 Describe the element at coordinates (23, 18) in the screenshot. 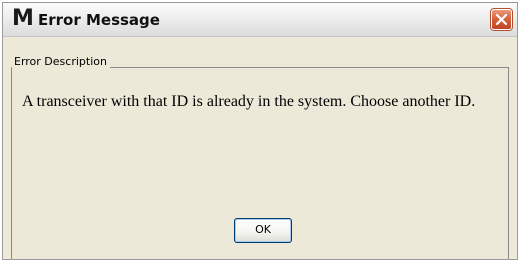

I see `app-logo: M` at that location.